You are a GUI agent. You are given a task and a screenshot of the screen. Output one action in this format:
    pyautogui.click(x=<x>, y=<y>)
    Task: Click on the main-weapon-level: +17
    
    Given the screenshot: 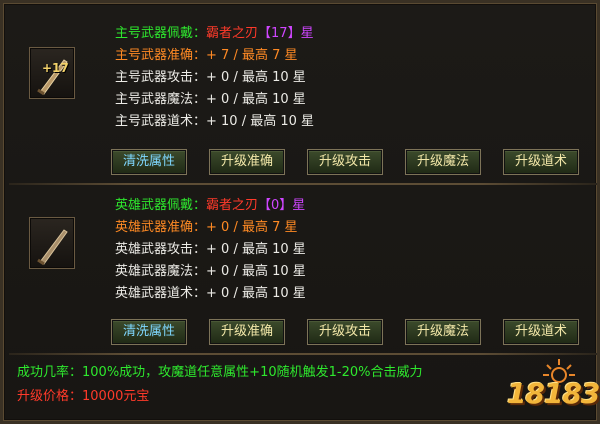 What is the action you would take?
    pyautogui.click(x=55, y=68)
    